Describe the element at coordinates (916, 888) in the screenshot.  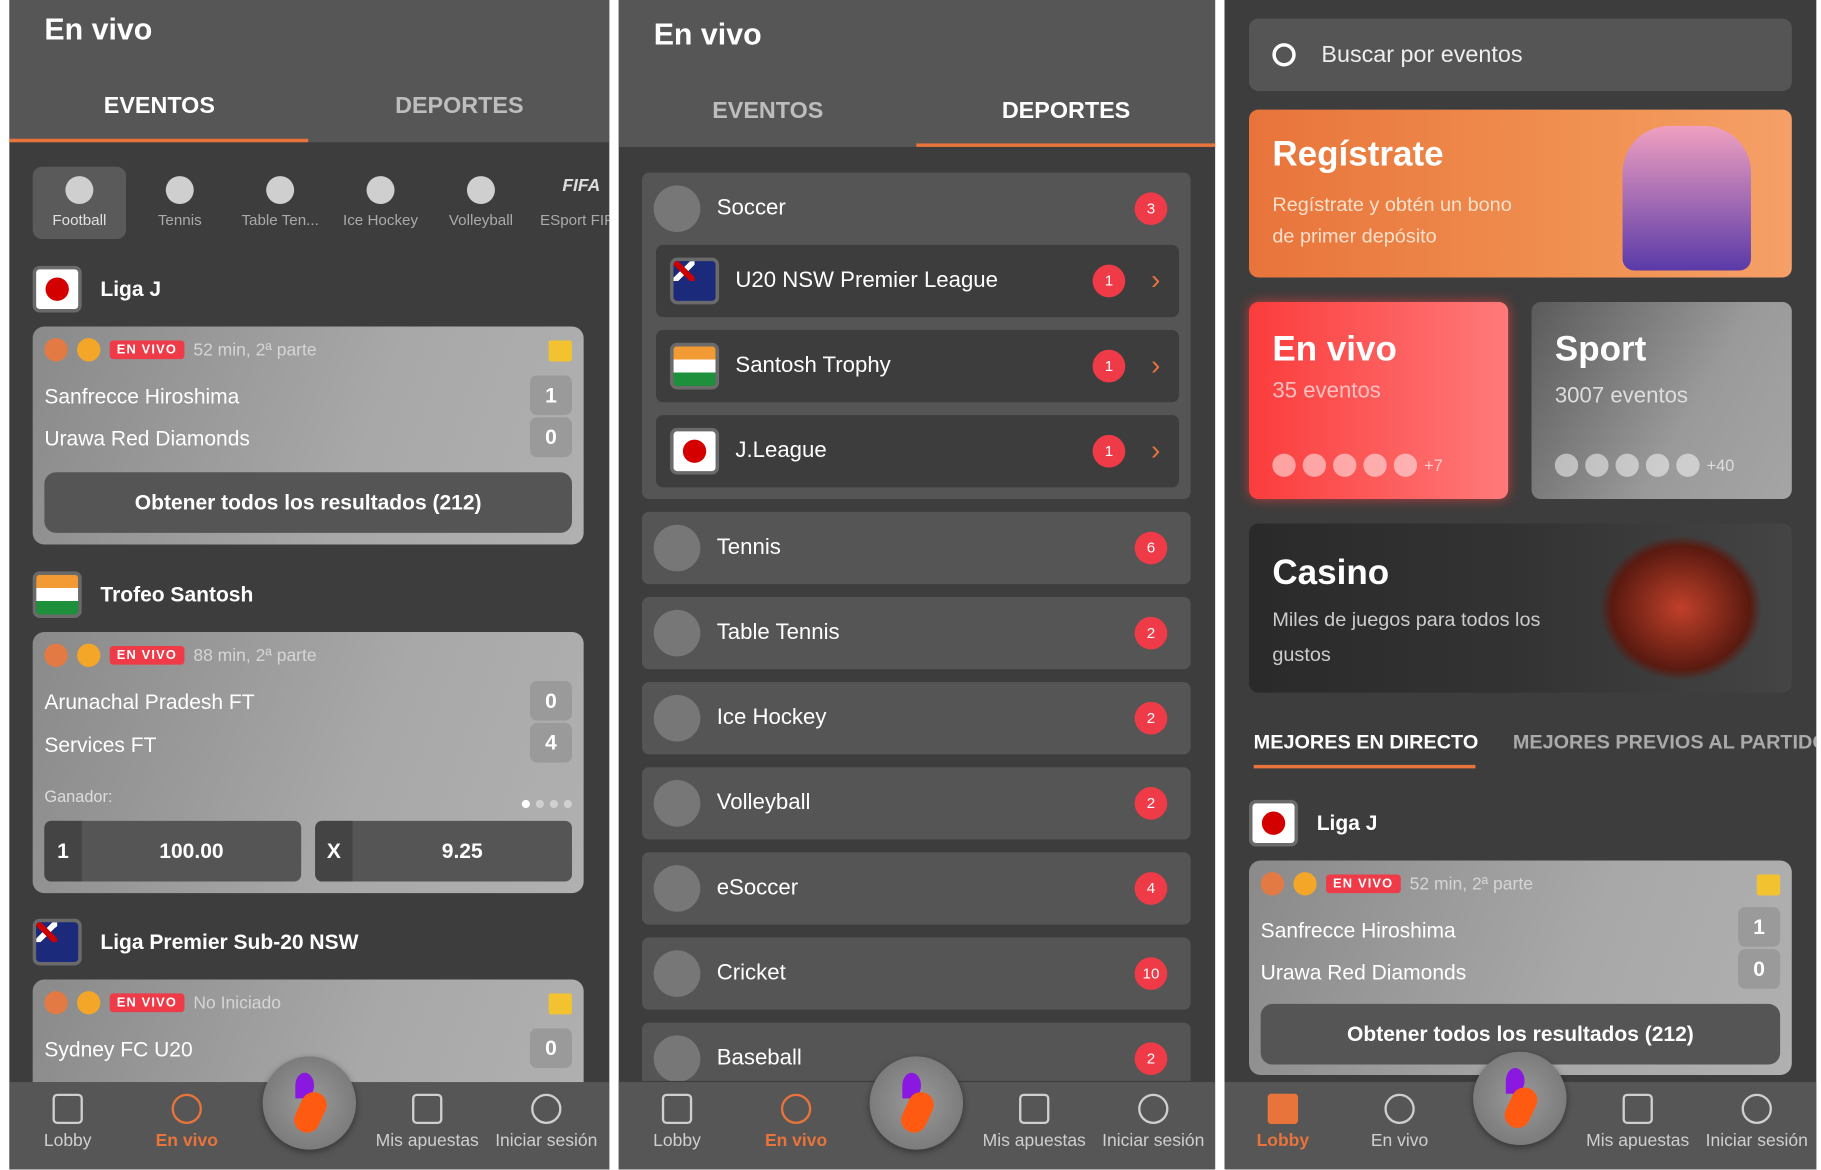
I see `sport-row-esoccer: eSoccer 4` at that location.